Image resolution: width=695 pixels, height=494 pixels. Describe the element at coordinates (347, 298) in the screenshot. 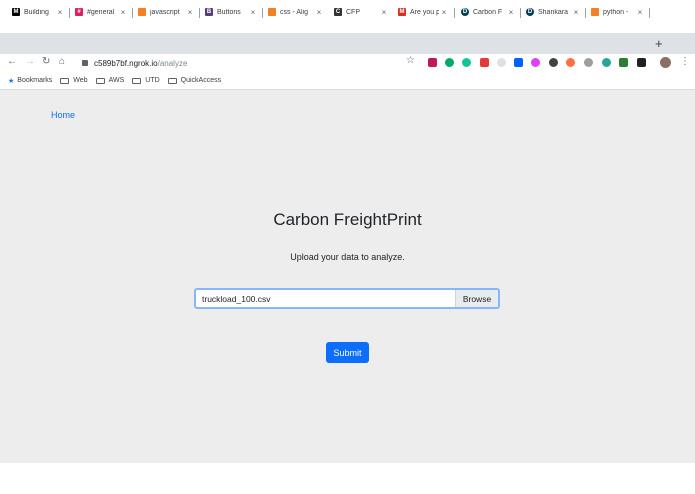

I see `file-upload-input: truckload_100.csv Browse` at that location.